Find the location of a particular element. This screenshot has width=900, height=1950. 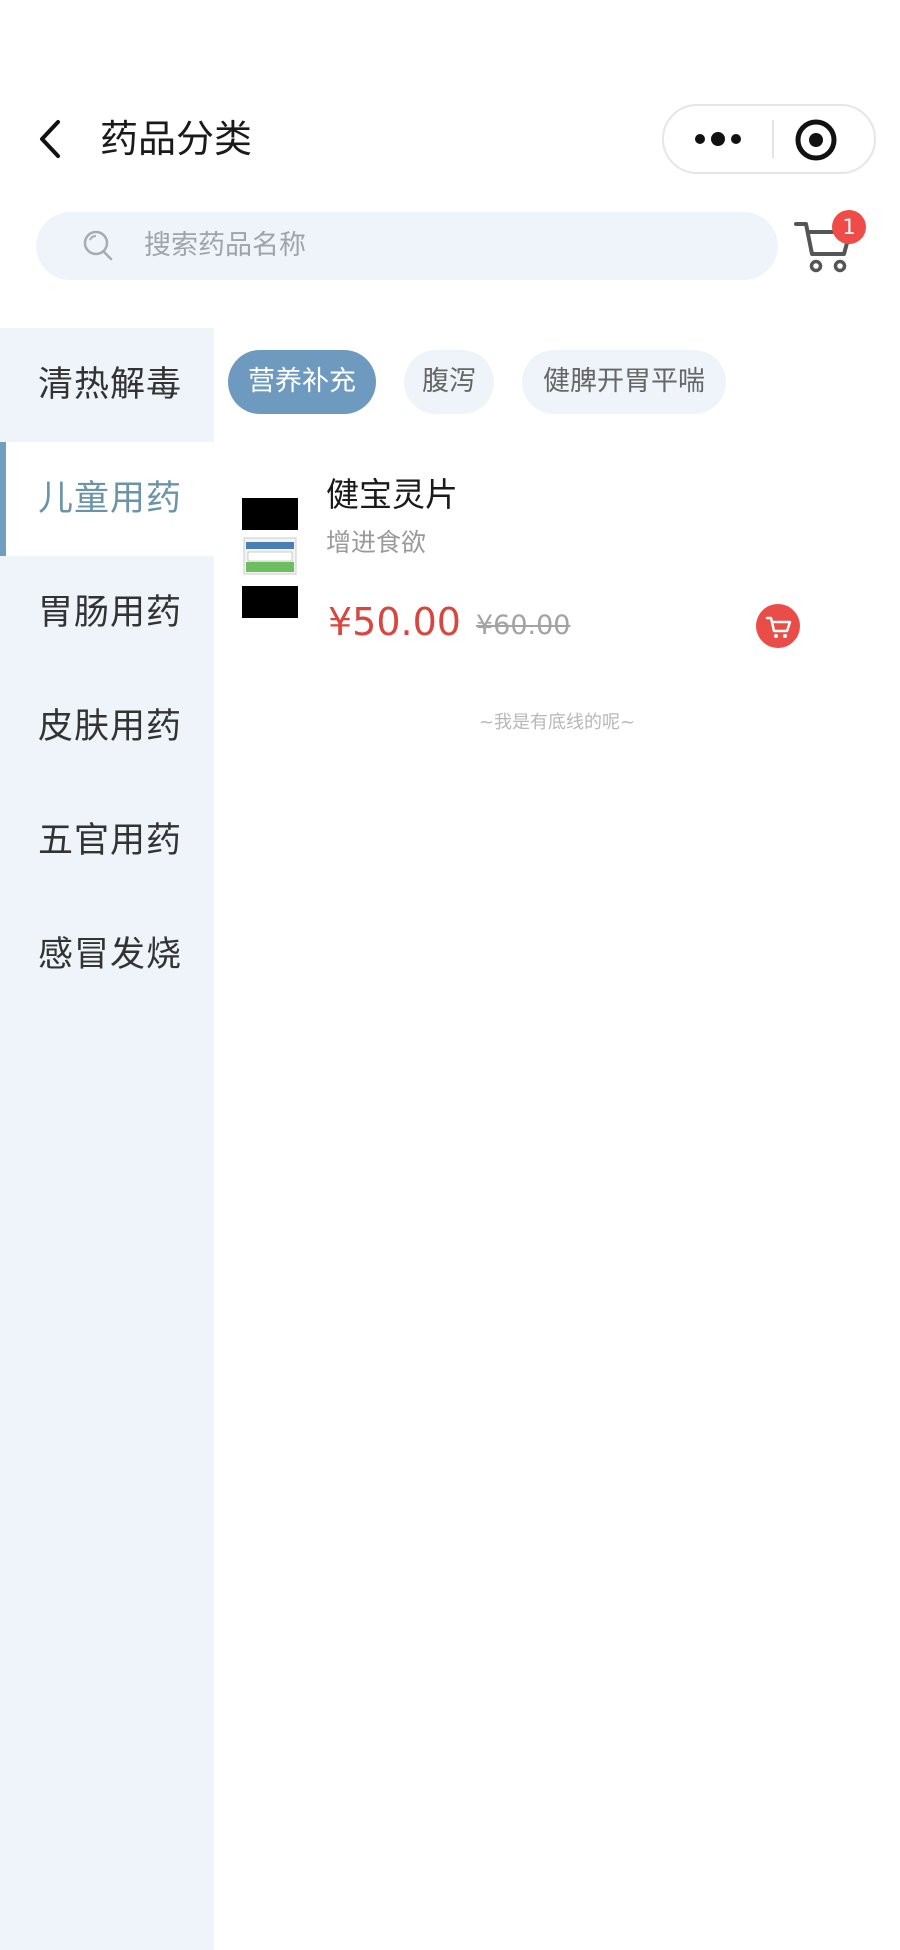

search-icon is located at coordinates (98, 245).